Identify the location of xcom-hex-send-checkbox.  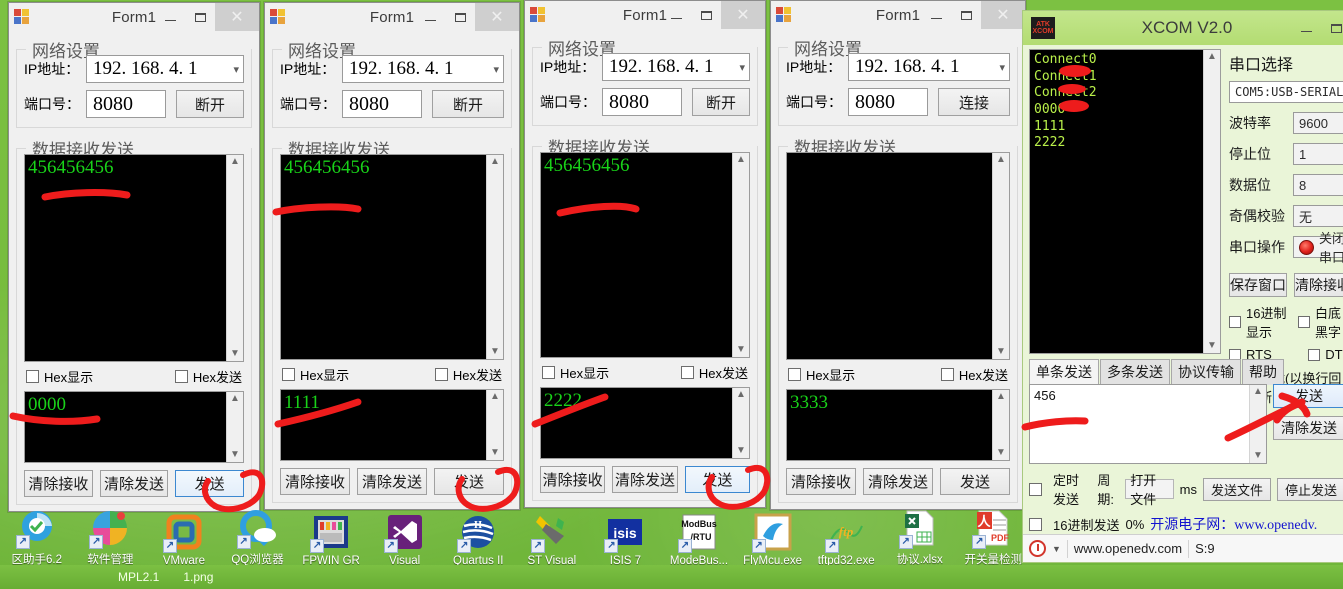
(1035, 524).